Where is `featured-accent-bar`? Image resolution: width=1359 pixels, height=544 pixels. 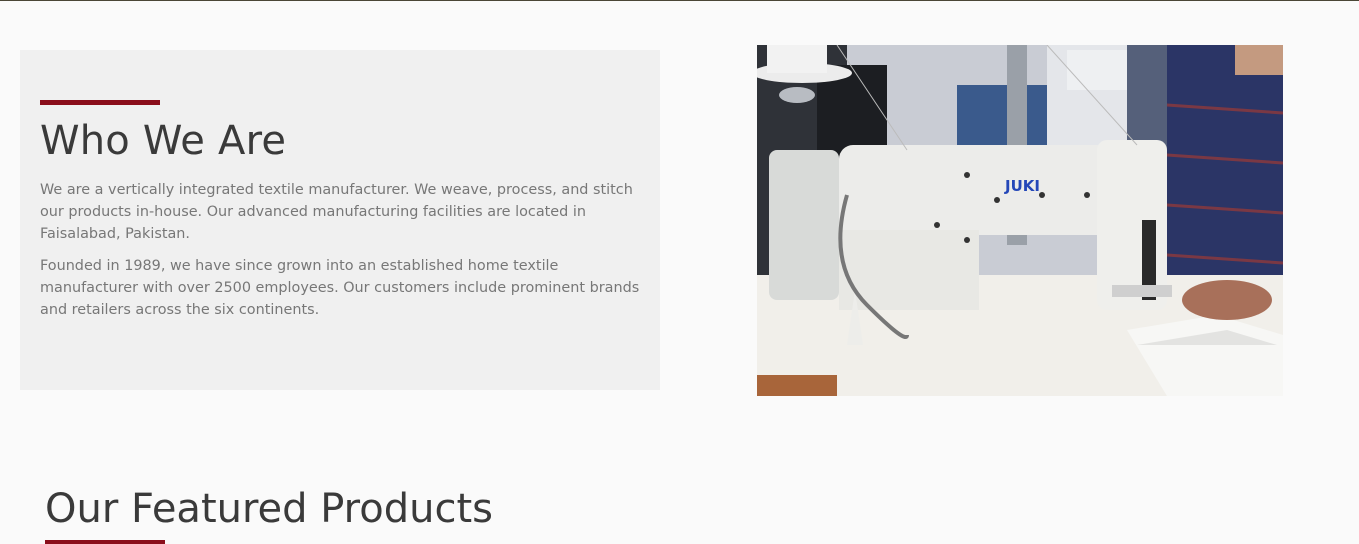
featured-accent-bar is located at coordinates (105, 542).